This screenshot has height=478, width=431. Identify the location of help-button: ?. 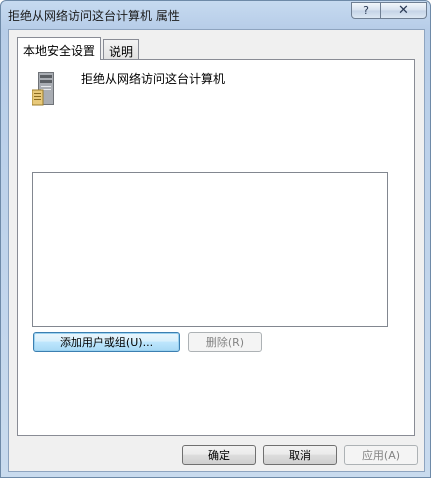
(366, 10).